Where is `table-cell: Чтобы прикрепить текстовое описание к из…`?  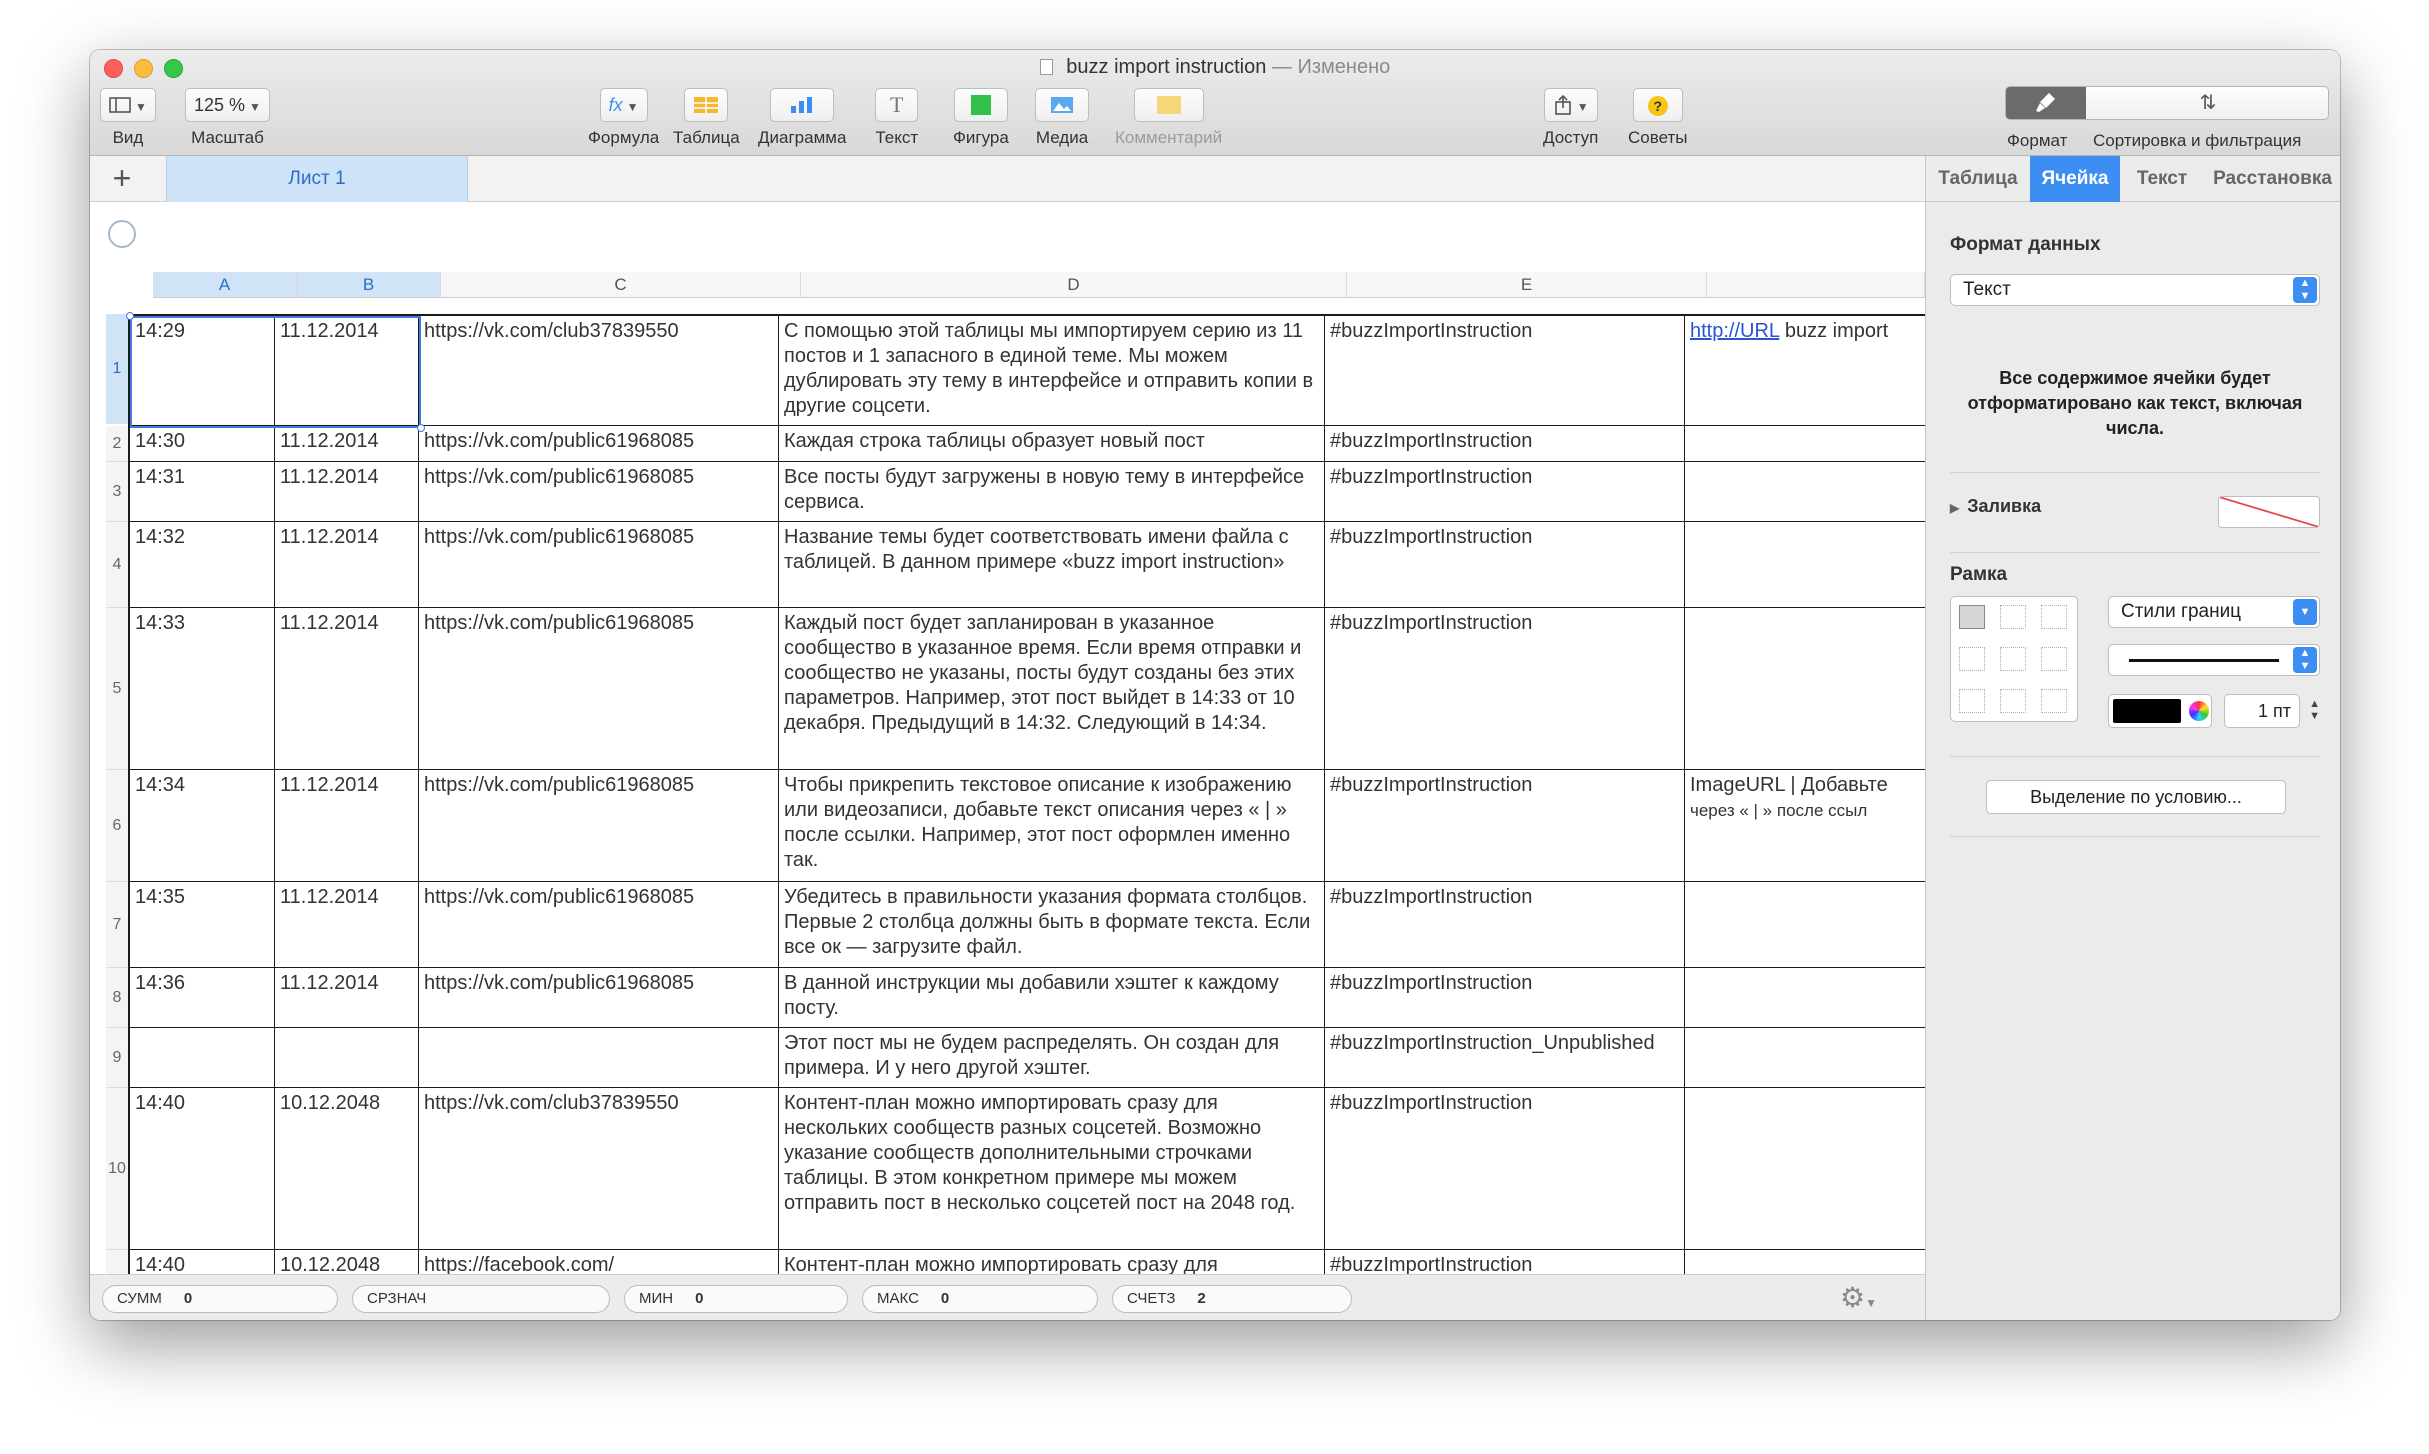 table-cell: Чтобы прикрепить текстовое описание к из… is located at coordinates (1052, 826).